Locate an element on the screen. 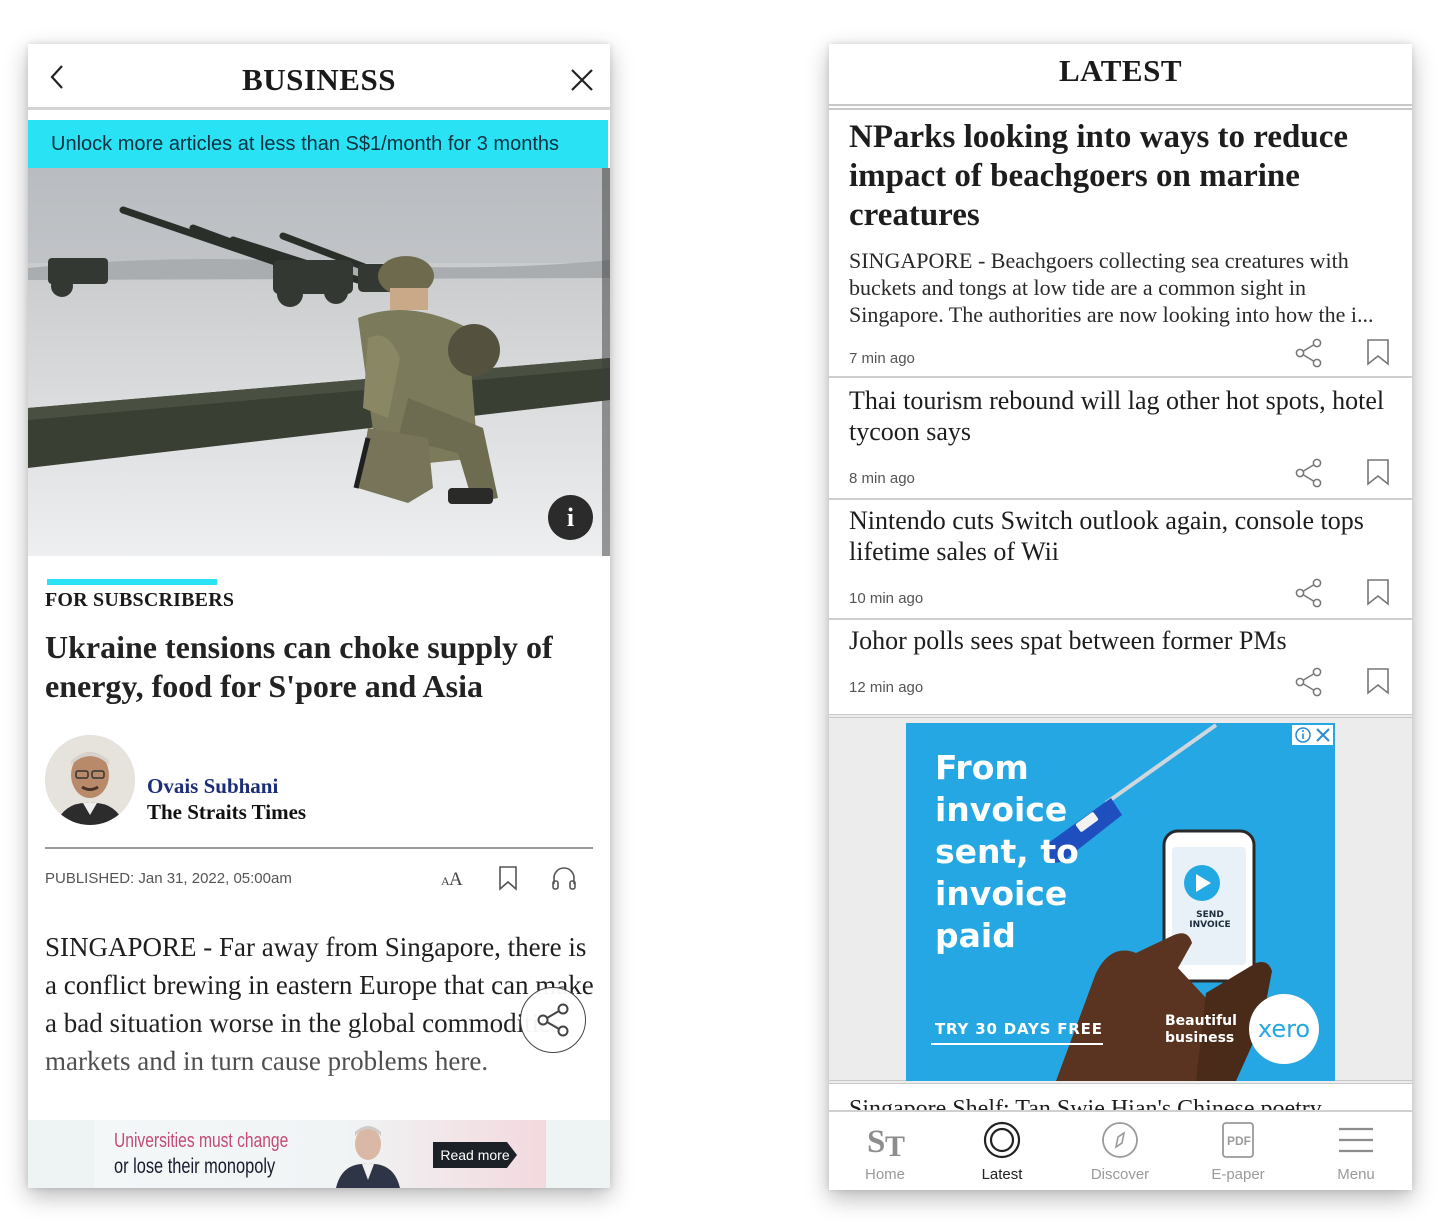  tab-discover: Discover is located at coordinates (1120, 1151).